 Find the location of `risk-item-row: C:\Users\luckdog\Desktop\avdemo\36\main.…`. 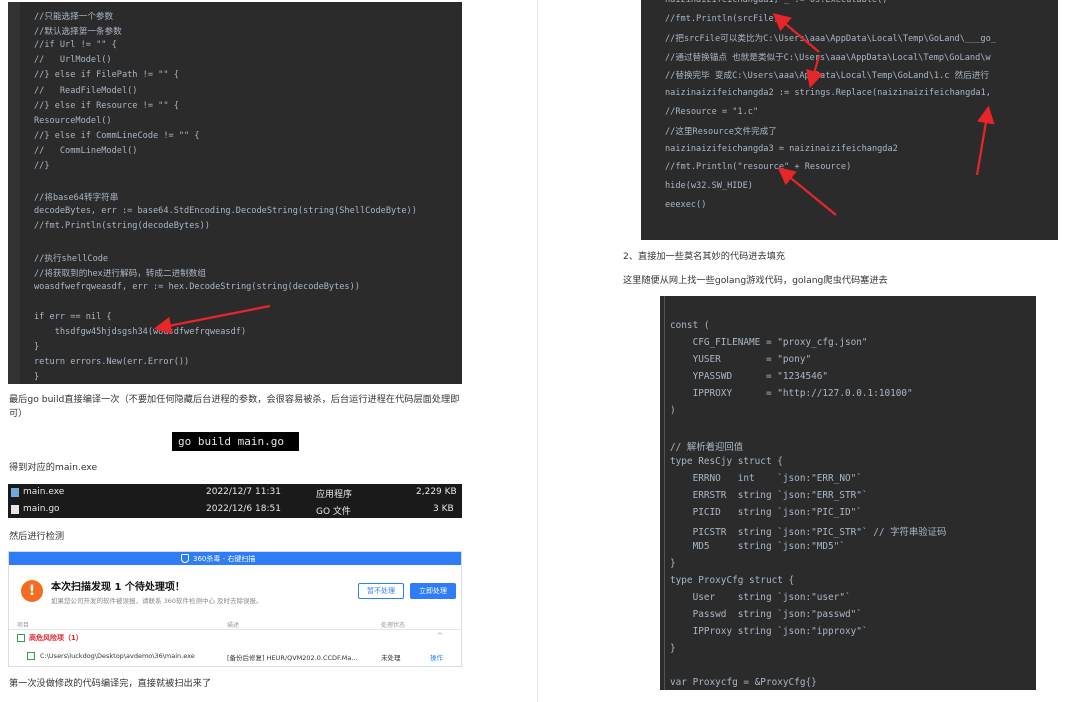

risk-item-row: C:\Users\luckdog\Desktop\avdemo\36\main.… is located at coordinates (235, 656).